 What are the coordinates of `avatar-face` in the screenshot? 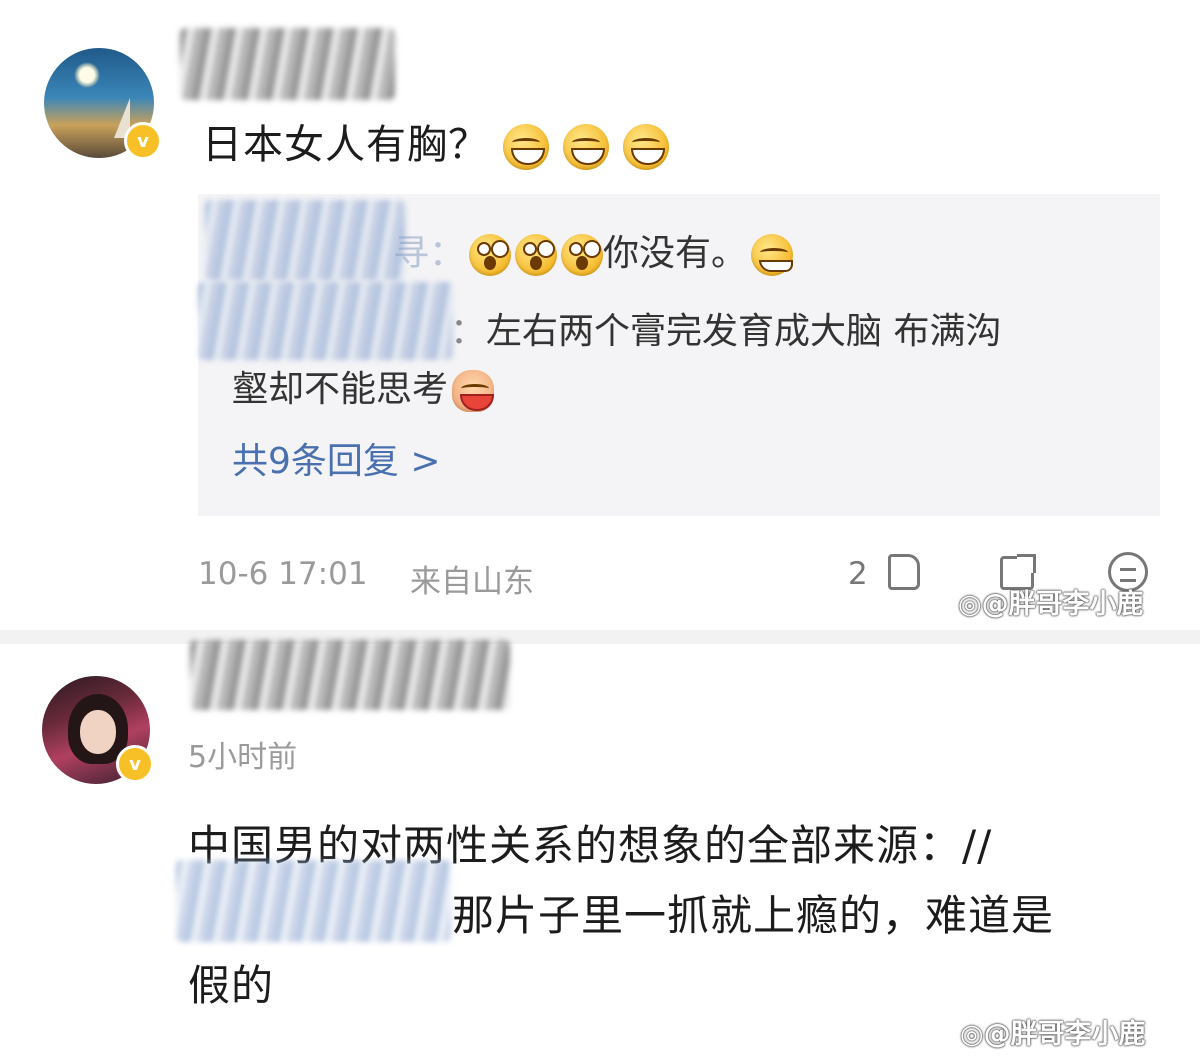 It's located at (98, 732).